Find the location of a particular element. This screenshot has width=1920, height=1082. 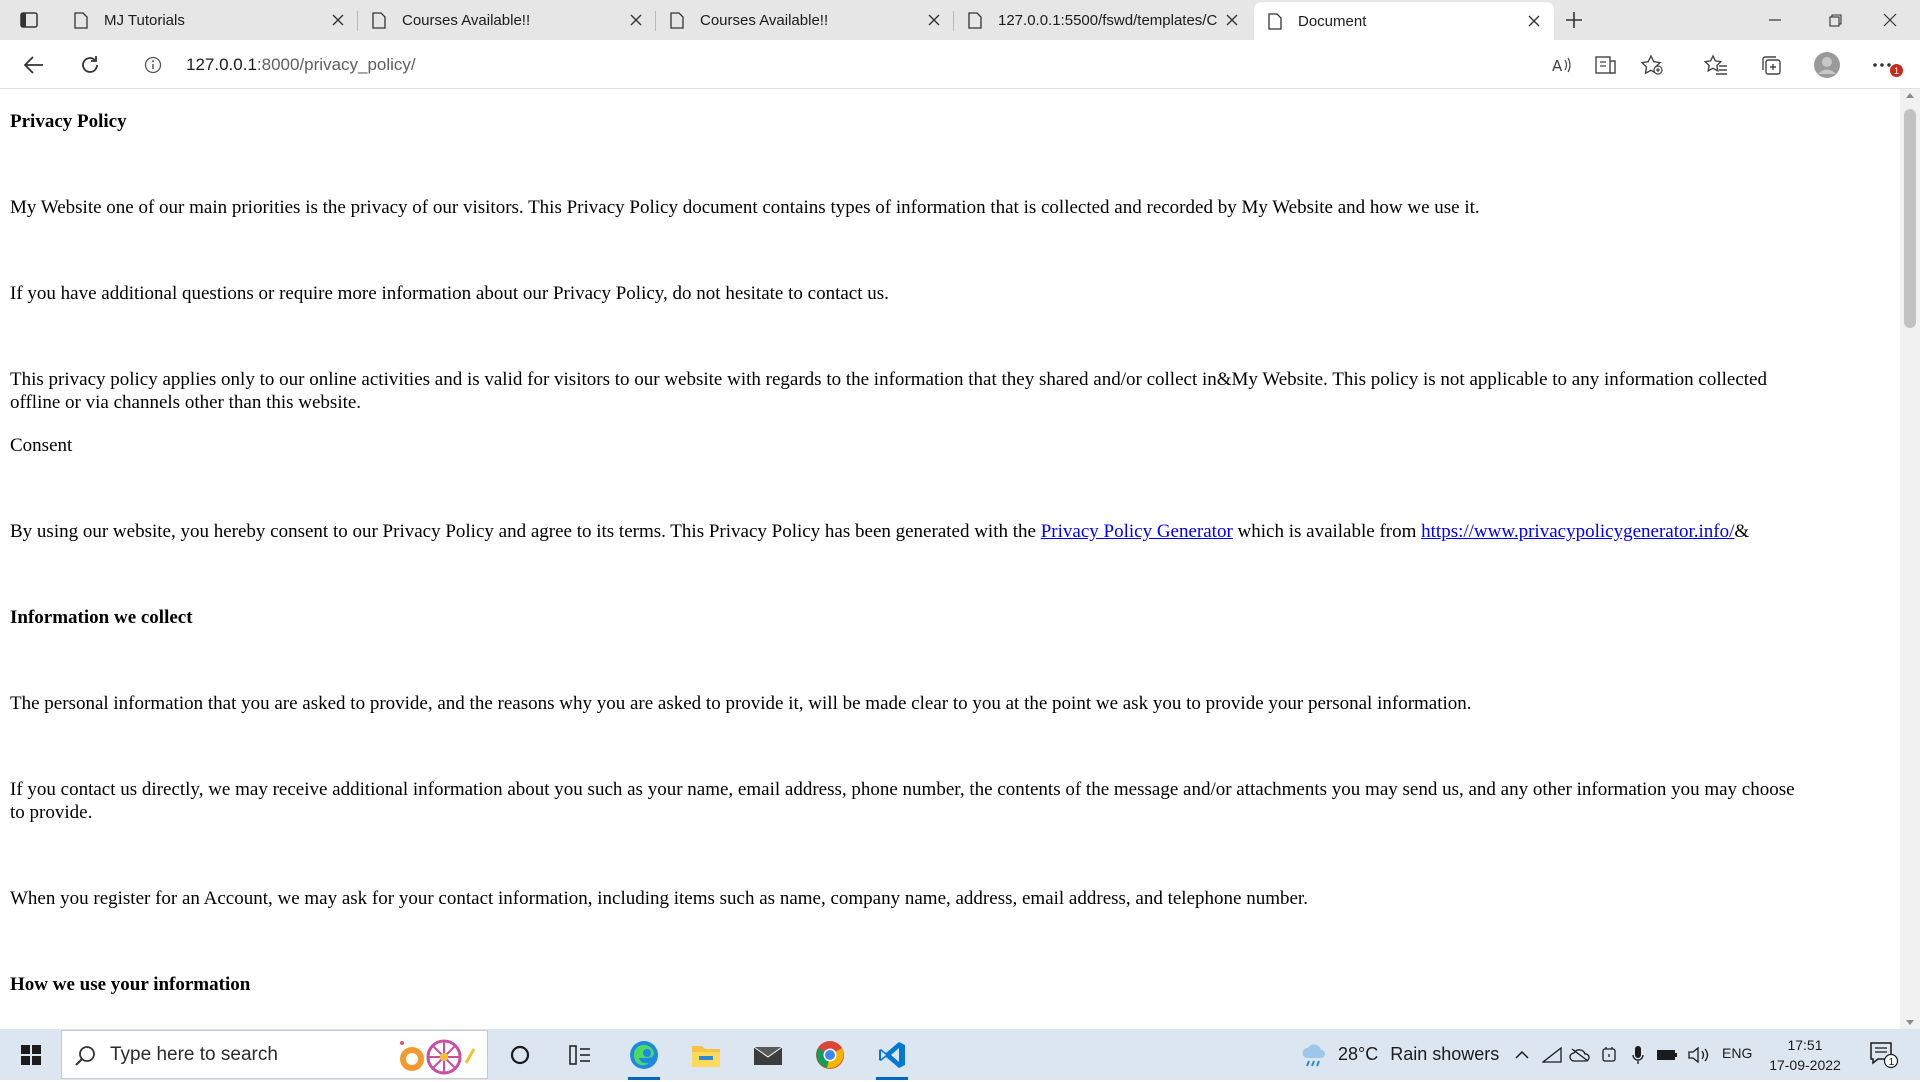

url-path: :8000/privacy_policy/ is located at coordinates (336, 64).